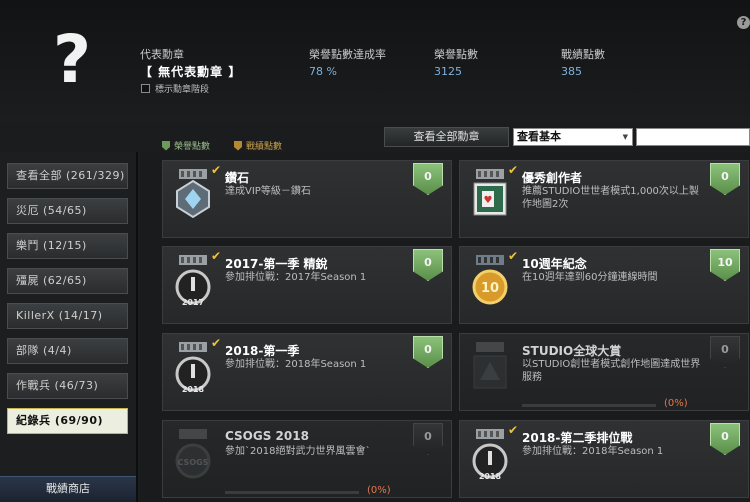  What do you see at coordinates (276, 264) in the screenshot?
I see `medal-title: 2017-第一季 精銳` at bounding box center [276, 264].